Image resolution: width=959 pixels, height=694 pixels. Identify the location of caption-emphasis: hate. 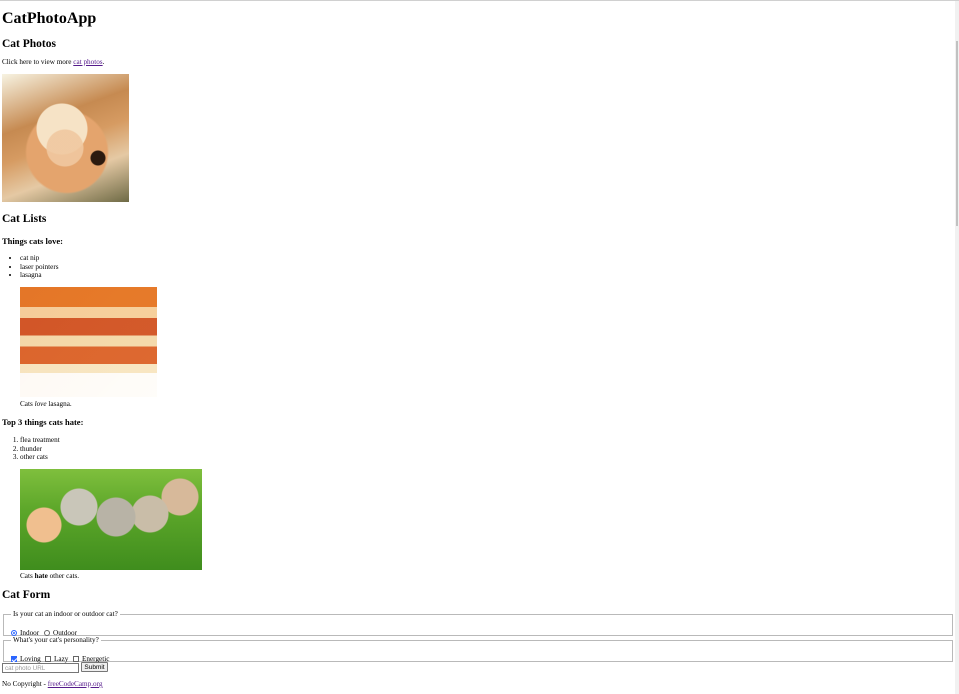
(41, 576).